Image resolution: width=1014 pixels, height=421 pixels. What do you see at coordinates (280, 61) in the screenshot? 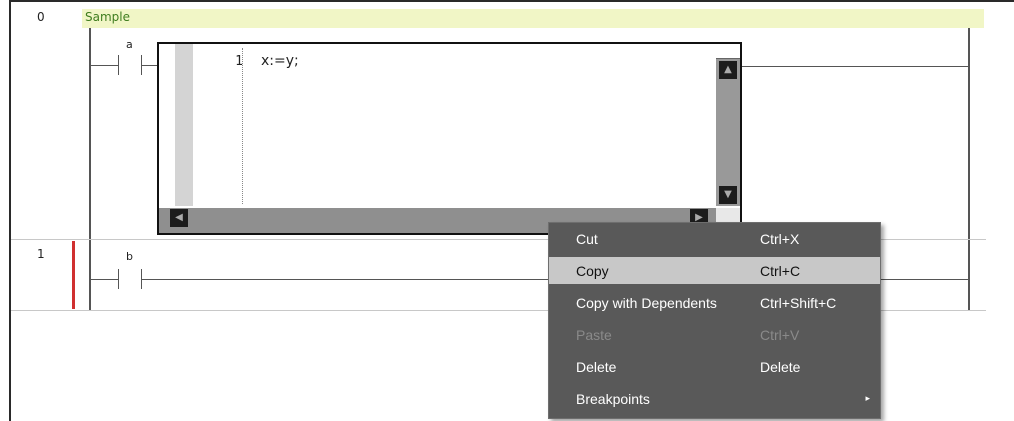
I see `code-line: x:=y;` at bounding box center [280, 61].